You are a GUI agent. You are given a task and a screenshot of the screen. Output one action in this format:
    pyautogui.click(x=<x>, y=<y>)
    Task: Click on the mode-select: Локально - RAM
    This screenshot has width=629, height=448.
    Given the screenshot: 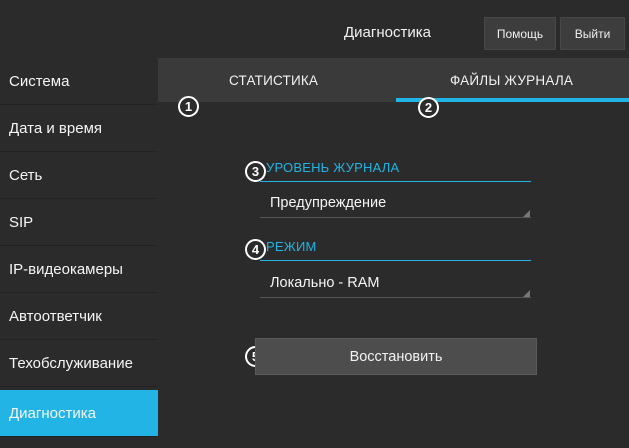 What is the action you would take?
    pyautogui.click(x=395, y=283)
    